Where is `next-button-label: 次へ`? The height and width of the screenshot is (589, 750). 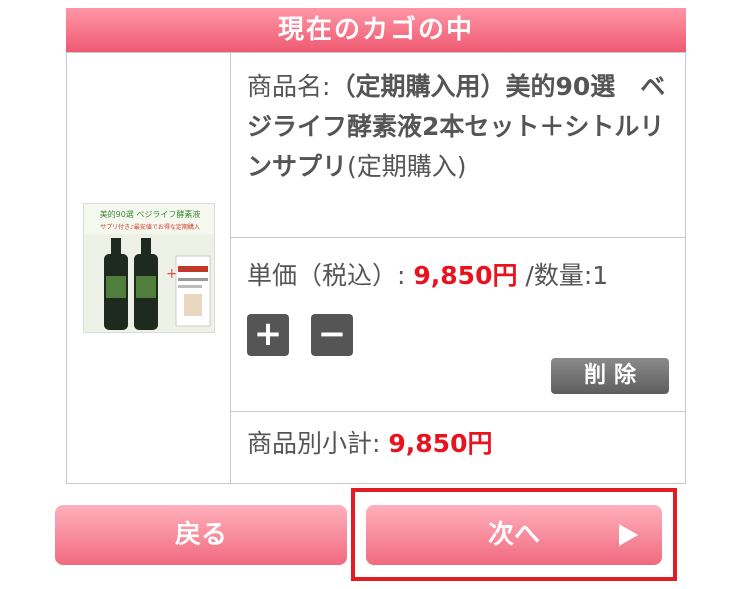
next-button-label: 次へ is located at coordinates (513, 535).